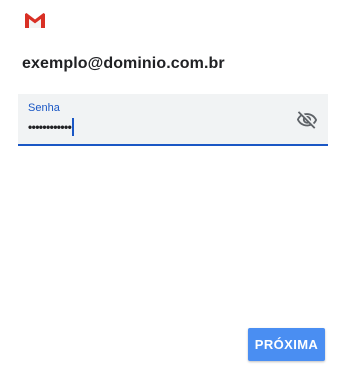 The height and width of the screenshot is (376, 346). I want to click on password-masked-value: ••••••••••••, so click(50, 127).